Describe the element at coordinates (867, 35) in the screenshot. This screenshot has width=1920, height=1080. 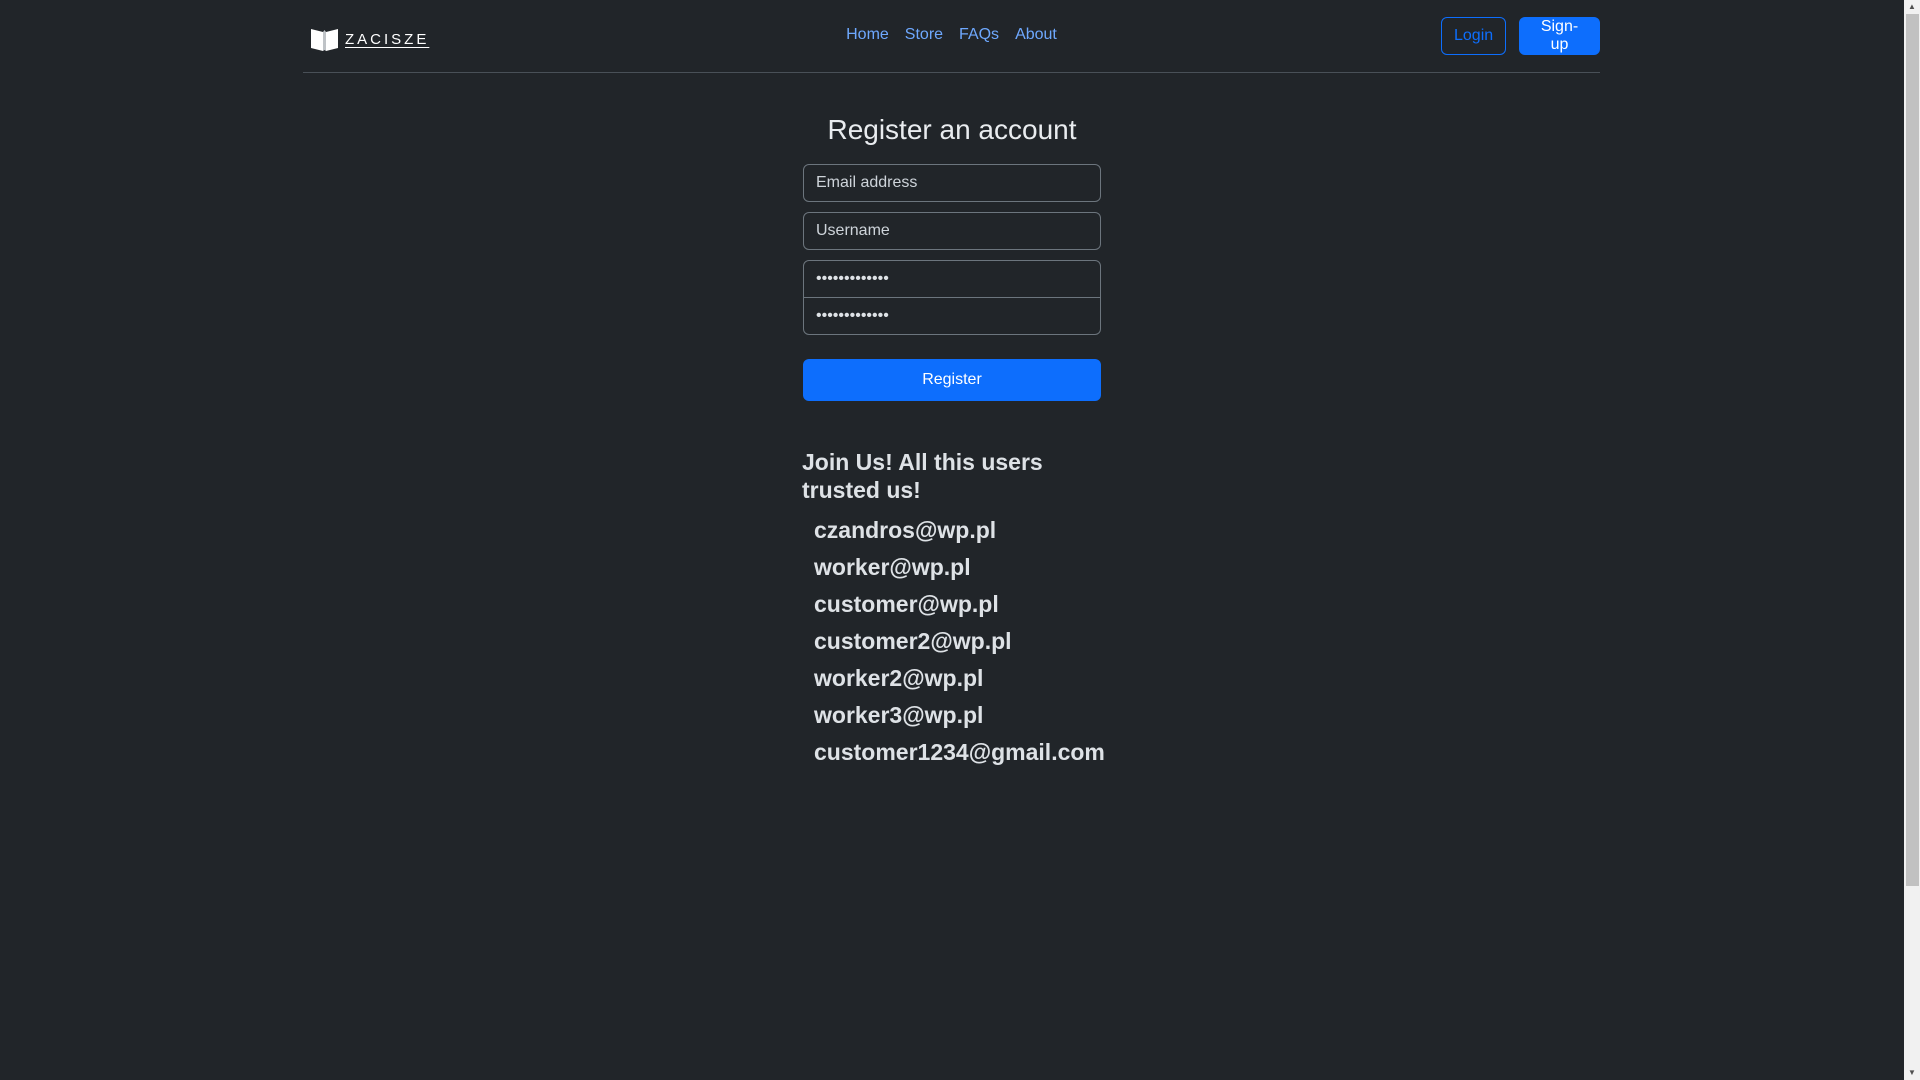
I see `nav-home: Home` at that location.